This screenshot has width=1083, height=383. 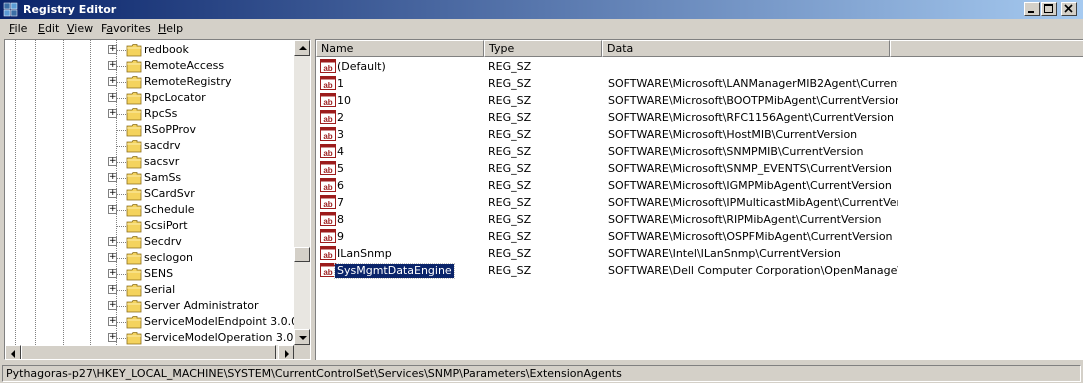 What do you see at coordinates (150, 258) in the screenshot?
I see `tree-item: + seclogon` at bounding box center [150, 258].